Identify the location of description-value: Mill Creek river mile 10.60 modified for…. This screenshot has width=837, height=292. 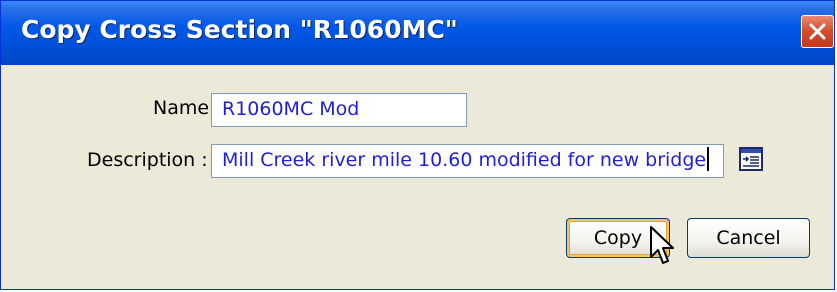
(464, 160).